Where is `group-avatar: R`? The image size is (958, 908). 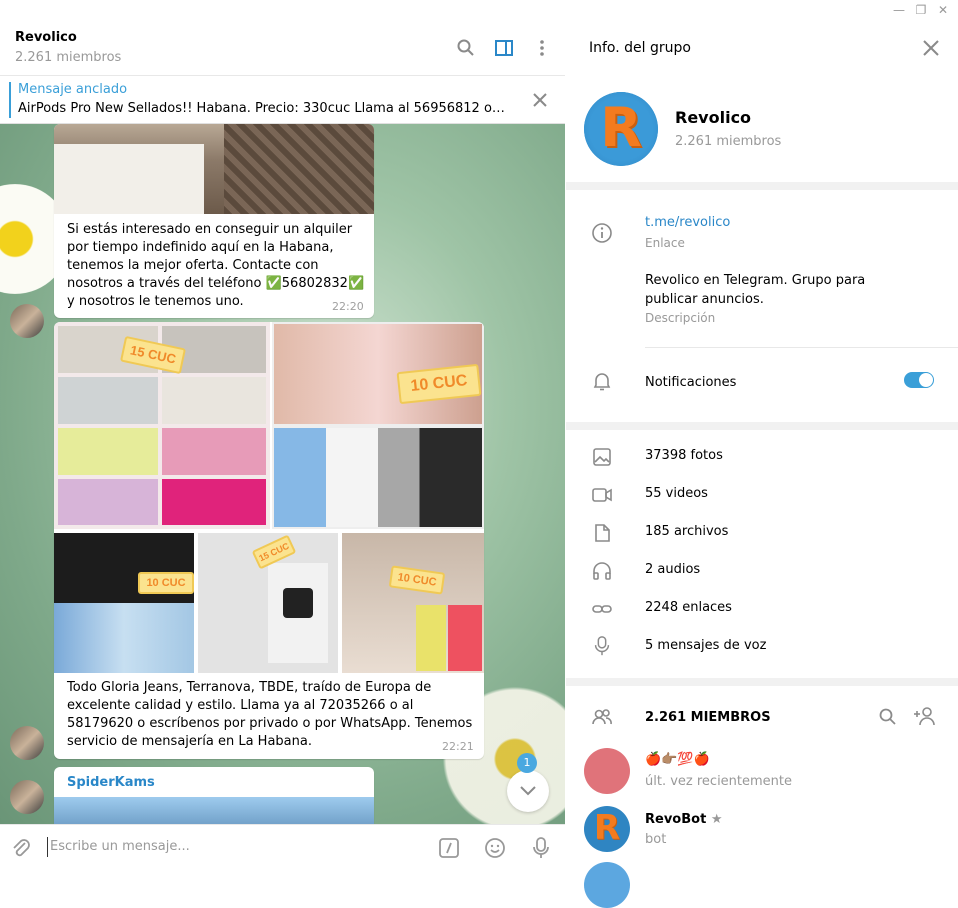 group-avatar: R is located at coordinates (621, 129).